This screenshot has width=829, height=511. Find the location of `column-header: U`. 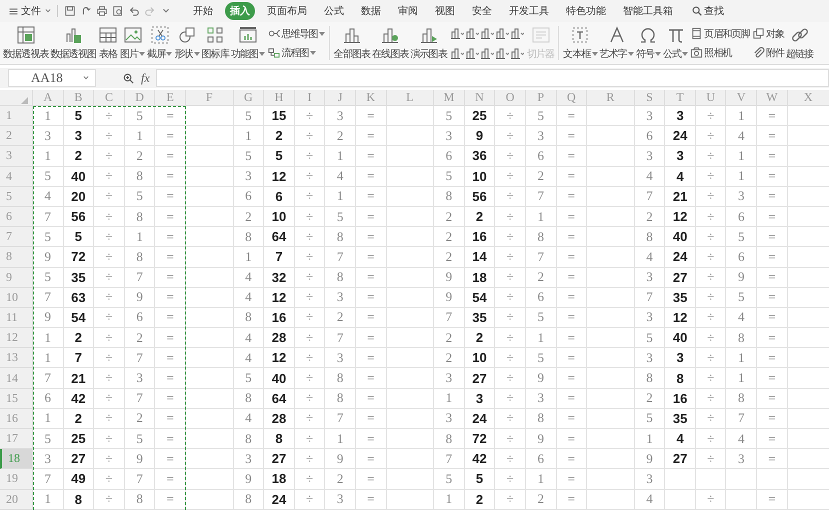

column-header: U is located at coordinates (711, 98).